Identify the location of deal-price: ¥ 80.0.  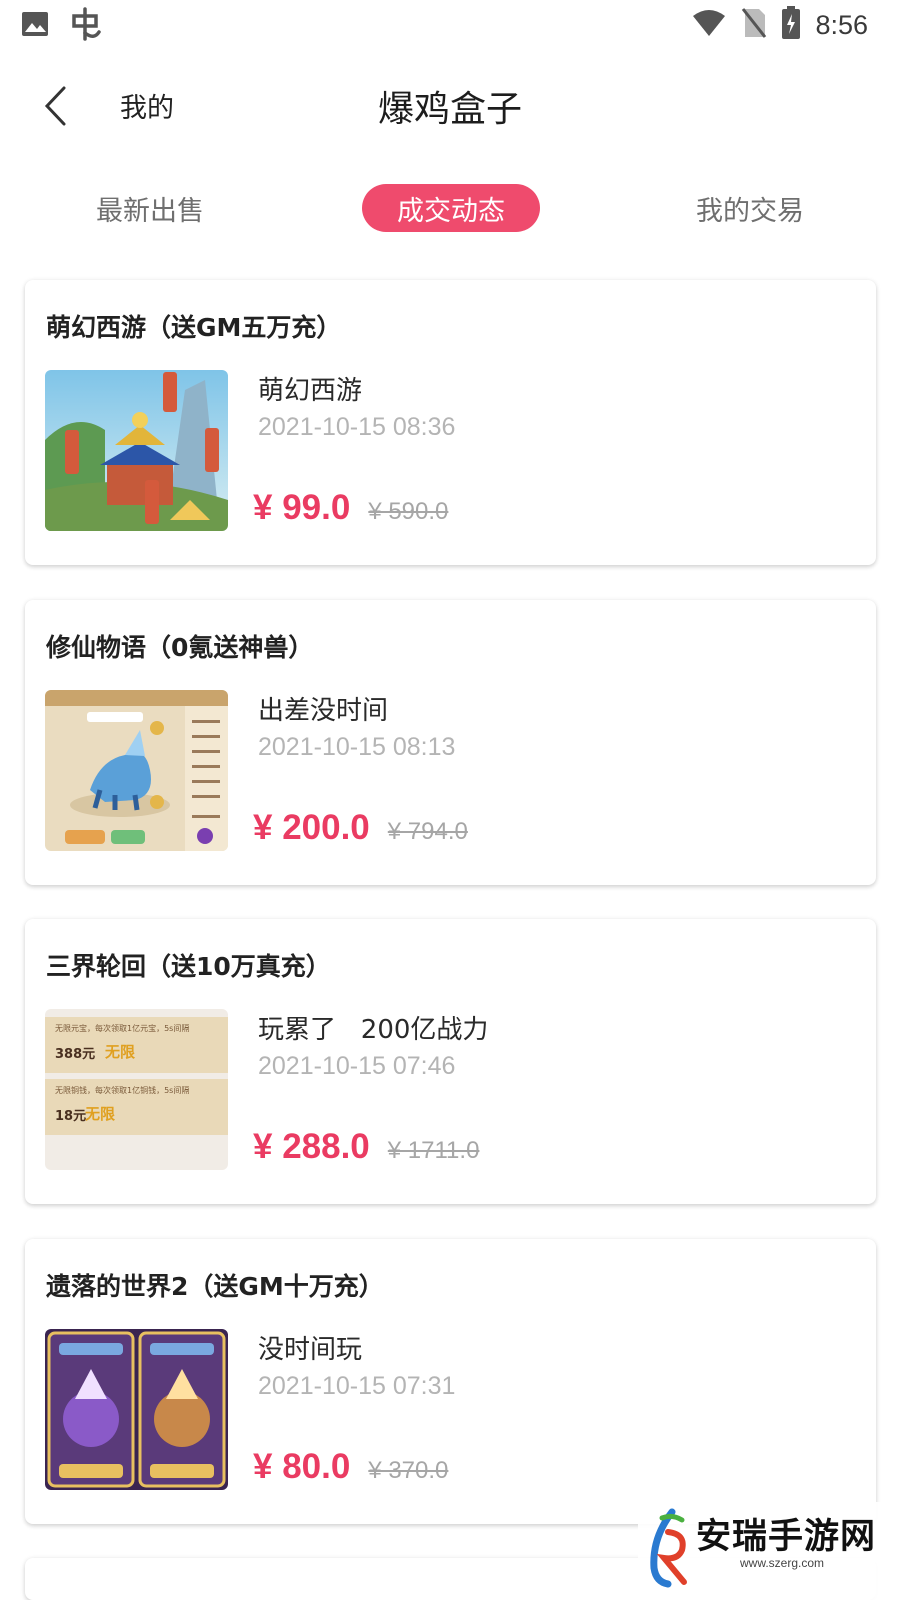
(302, 1466).